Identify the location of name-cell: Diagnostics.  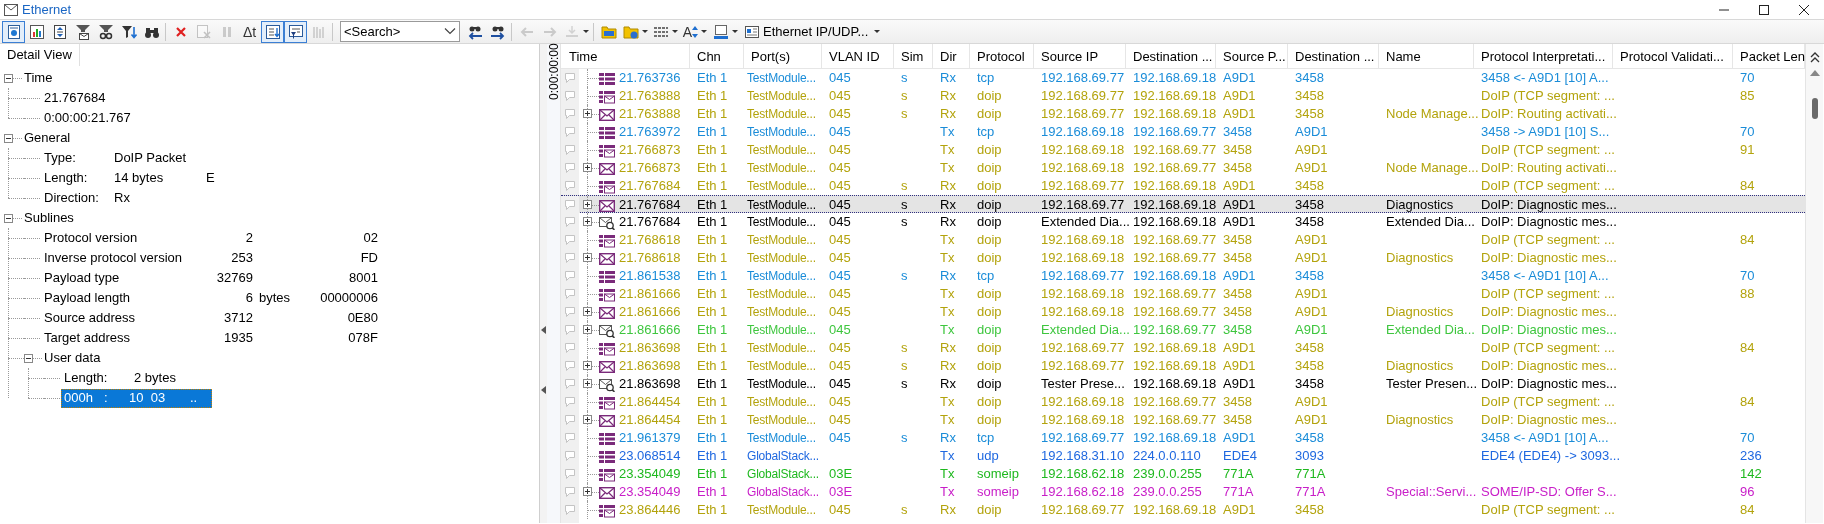
(1420, 258).